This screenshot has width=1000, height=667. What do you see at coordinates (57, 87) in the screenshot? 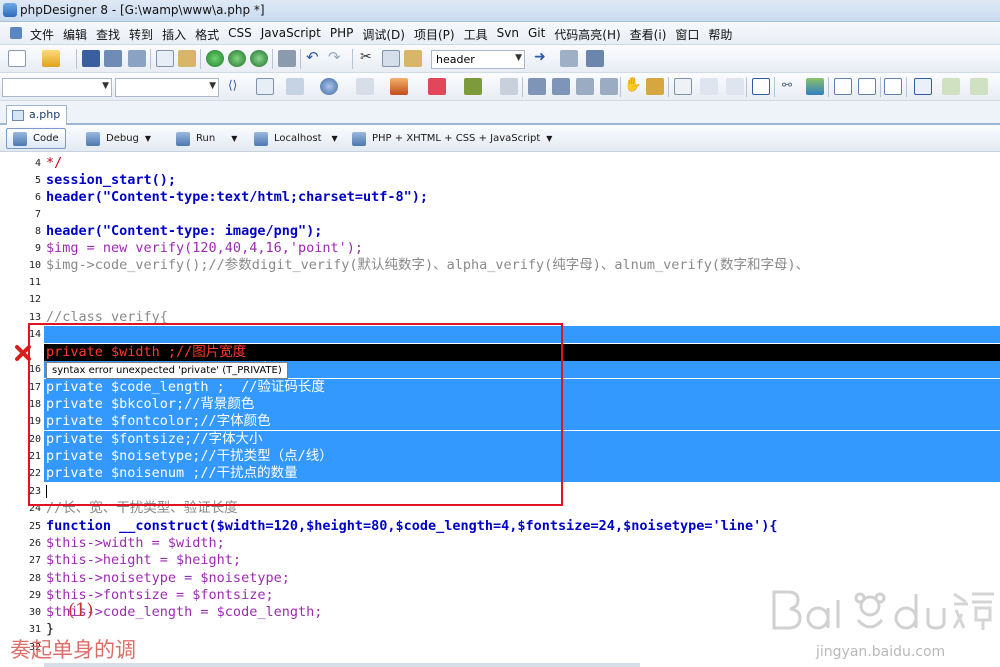
I see `font-combo: ▼` at bounding box center [57, 87].